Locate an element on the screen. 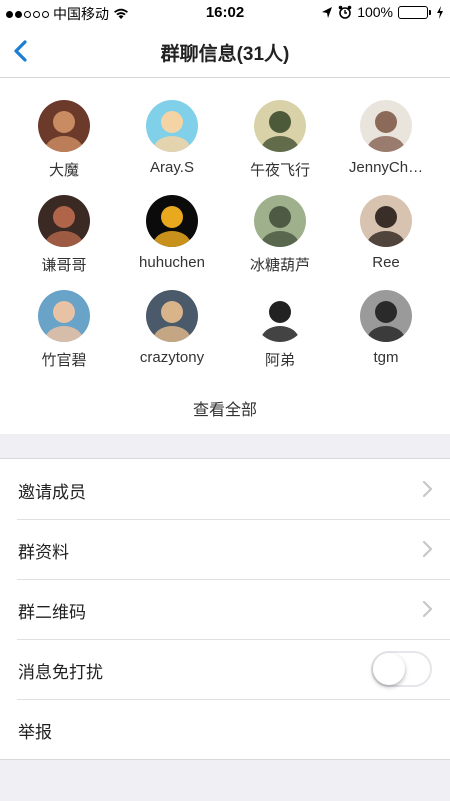 The image size is (450, 801). member-item: crazytony is located at coordinates (172, 328).